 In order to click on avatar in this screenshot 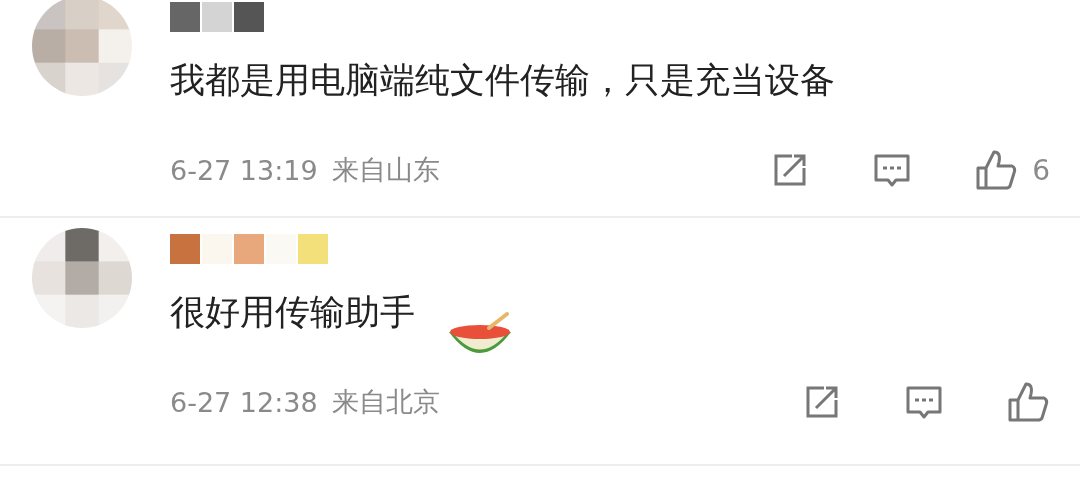, I will do `click(82, 278)`.